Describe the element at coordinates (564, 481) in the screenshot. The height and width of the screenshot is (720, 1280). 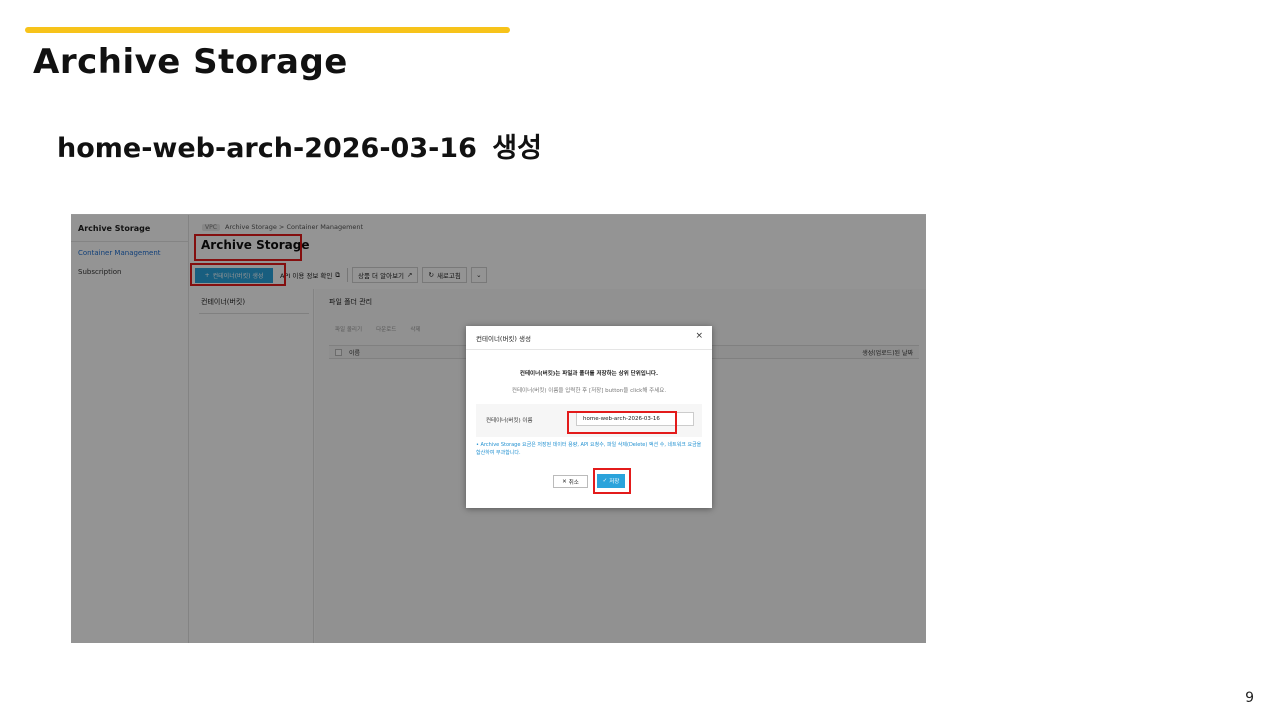
I see `close-icon: ✕` at that location.